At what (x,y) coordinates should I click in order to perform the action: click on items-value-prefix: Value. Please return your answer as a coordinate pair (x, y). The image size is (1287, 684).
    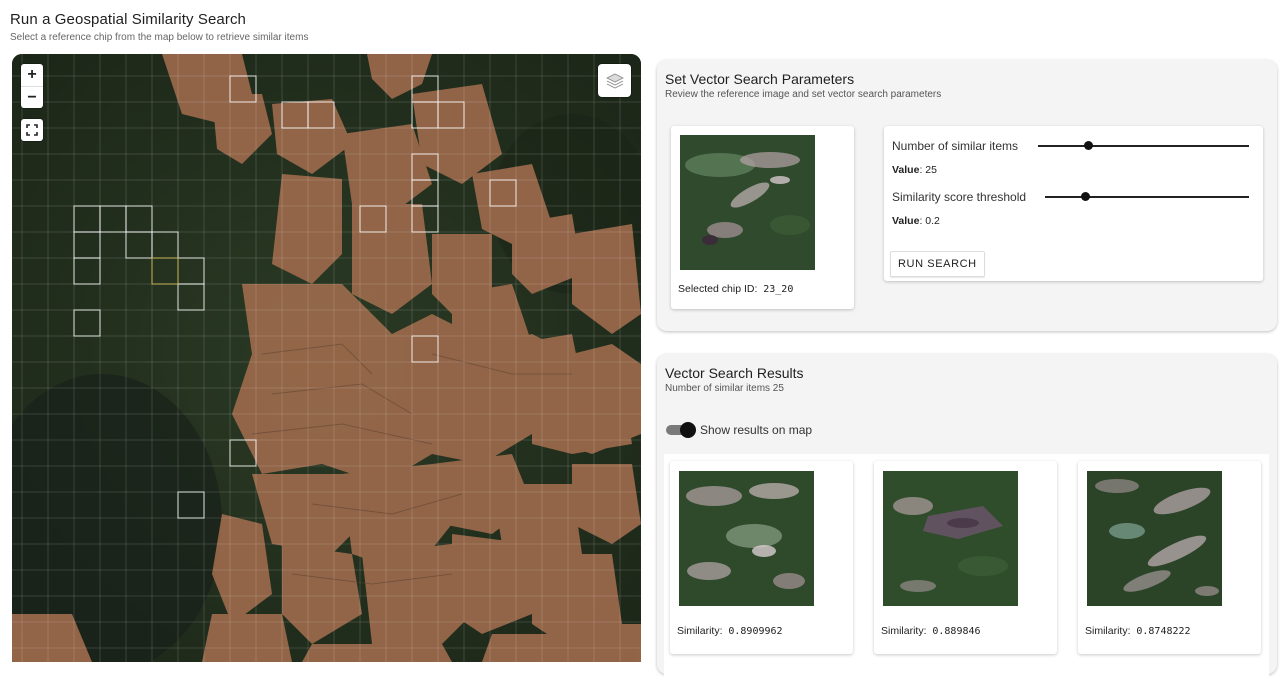
    Looking at the image, I should click on (906, 170).